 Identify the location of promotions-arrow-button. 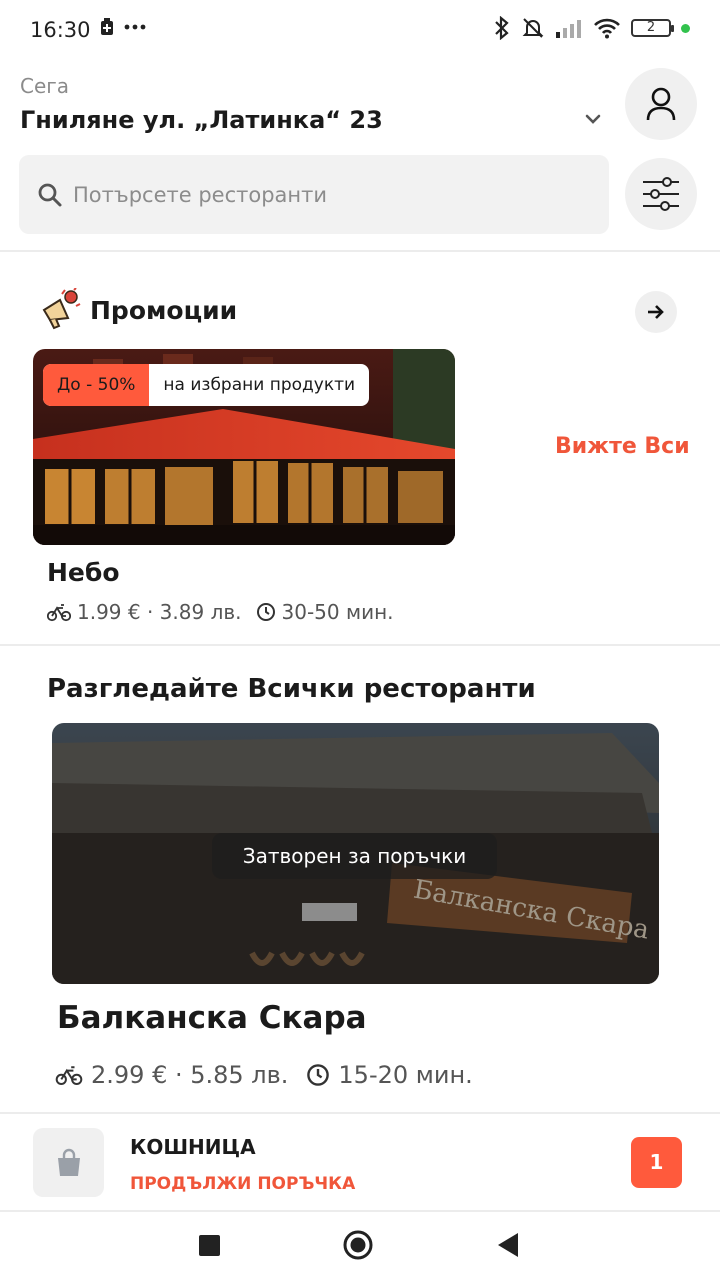
(656, 312).